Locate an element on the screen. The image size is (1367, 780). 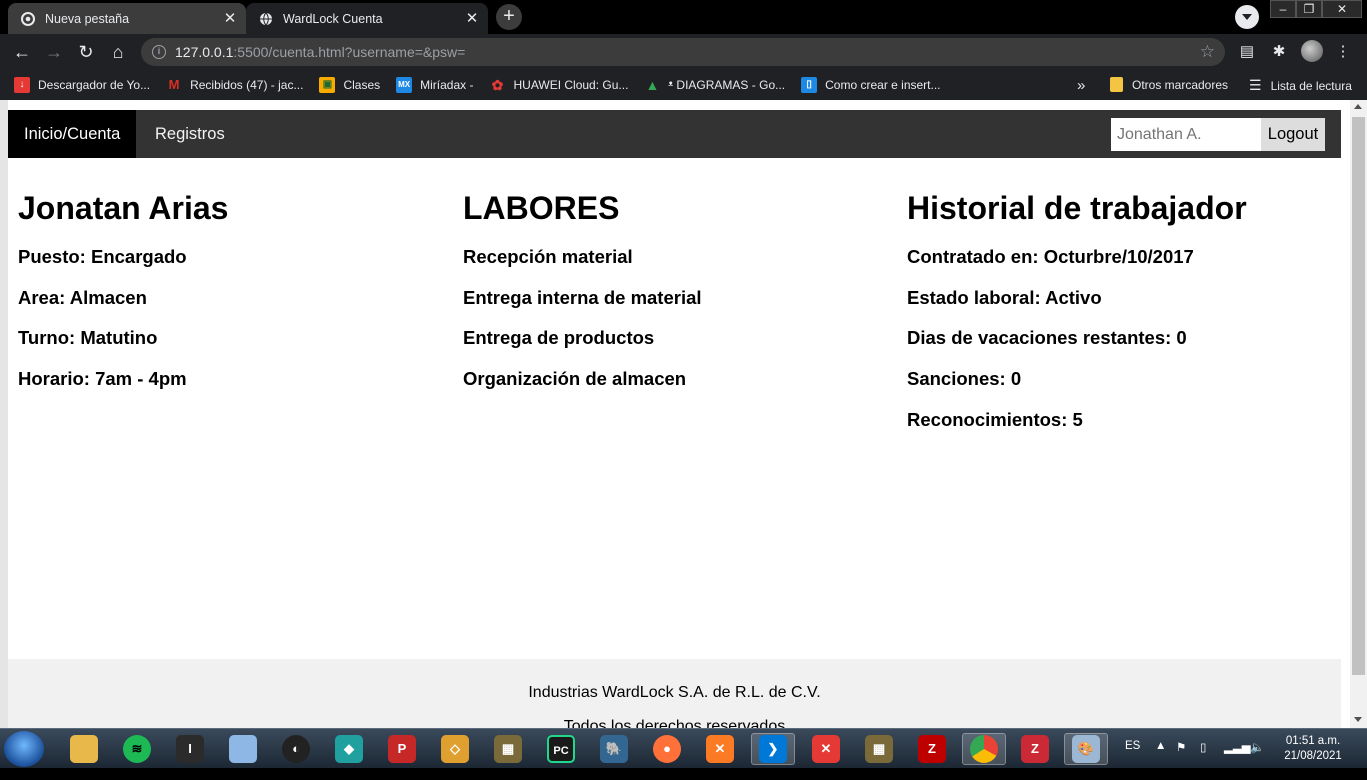
footer-rights: Todos los derechos reservados is located at coordinates (674, 723).